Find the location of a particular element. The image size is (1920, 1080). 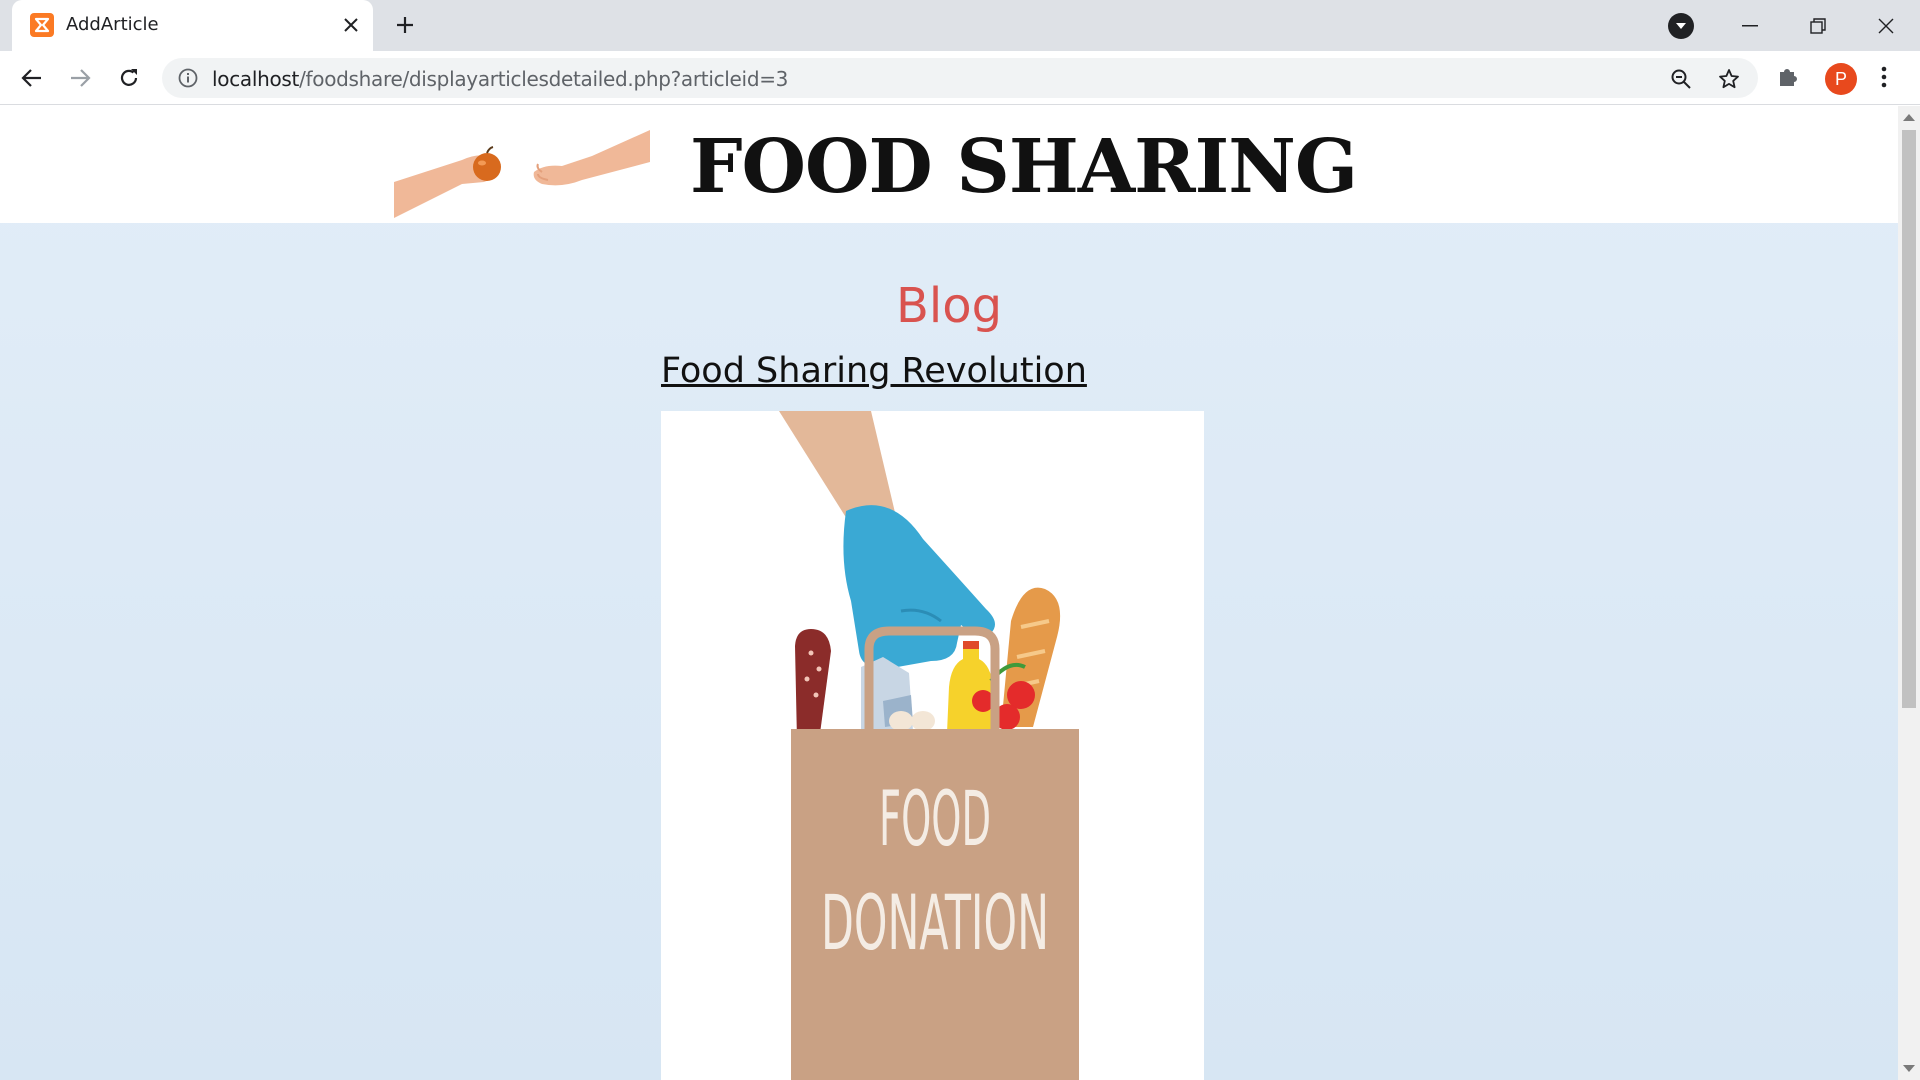

site-header: FOOD SHARING is located at coordinates (949, 164).